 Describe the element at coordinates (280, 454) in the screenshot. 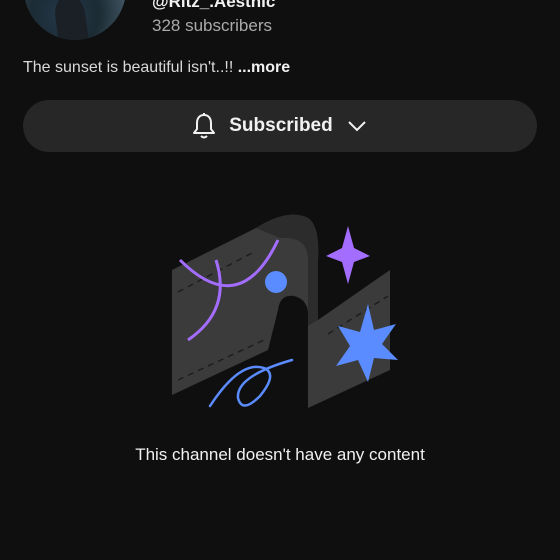

I see `empty-state-message: This channel doesn't have any content` at that location.